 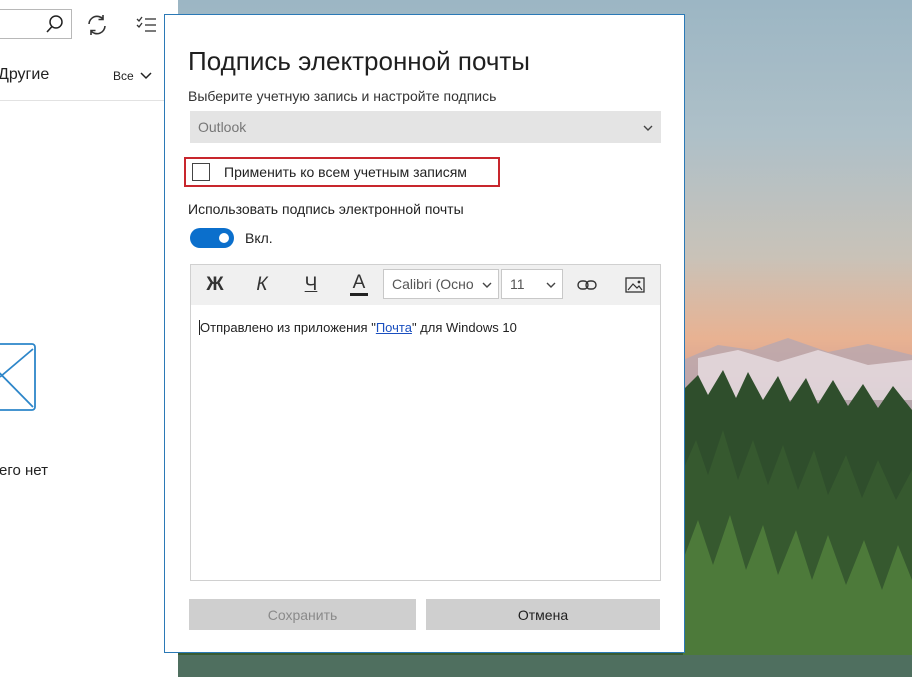 I want to click on apply-all-accounts-option: Применить ко всем учетным записям, so click(x=342, y=172).